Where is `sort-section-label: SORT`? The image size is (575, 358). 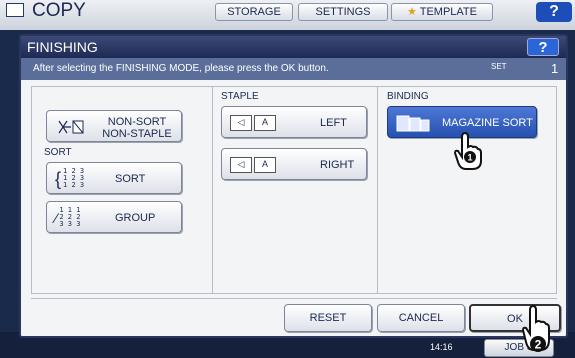 sort-section-label: SORT is located at coordinates (58, 152).